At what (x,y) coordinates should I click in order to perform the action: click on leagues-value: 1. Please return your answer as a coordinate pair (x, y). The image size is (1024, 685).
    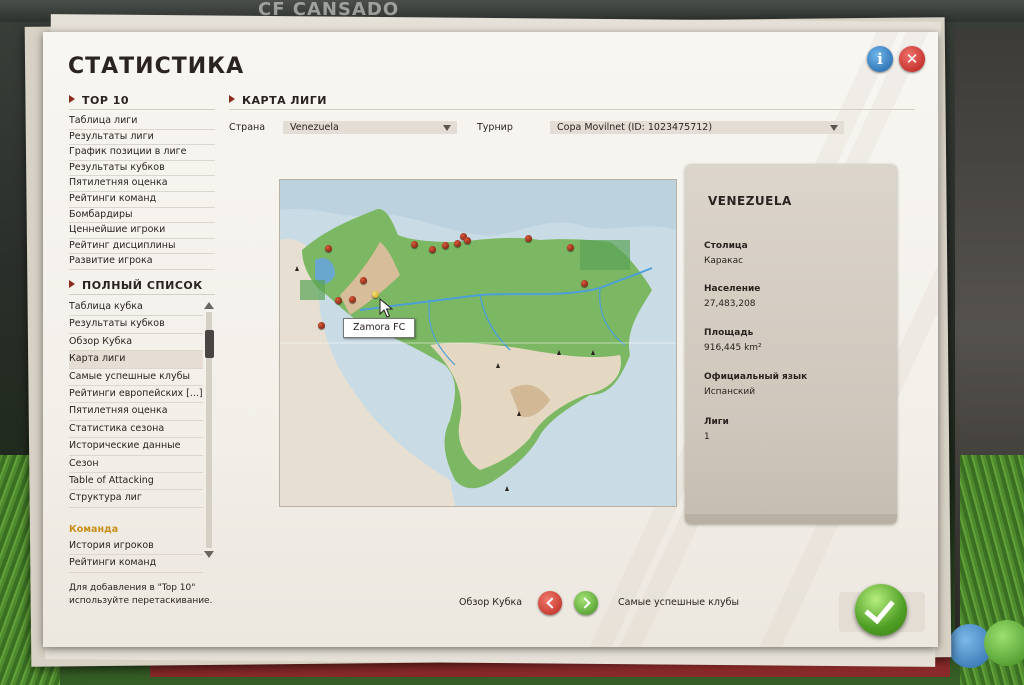
    Looking at the image, I should click on (707, 437).